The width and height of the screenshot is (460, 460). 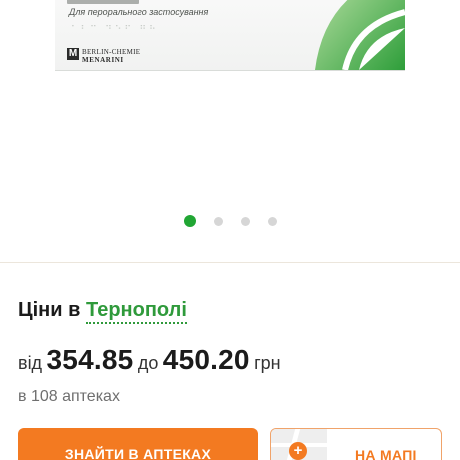 I want to click on price-currency: грн, so click(x=267, y=363).